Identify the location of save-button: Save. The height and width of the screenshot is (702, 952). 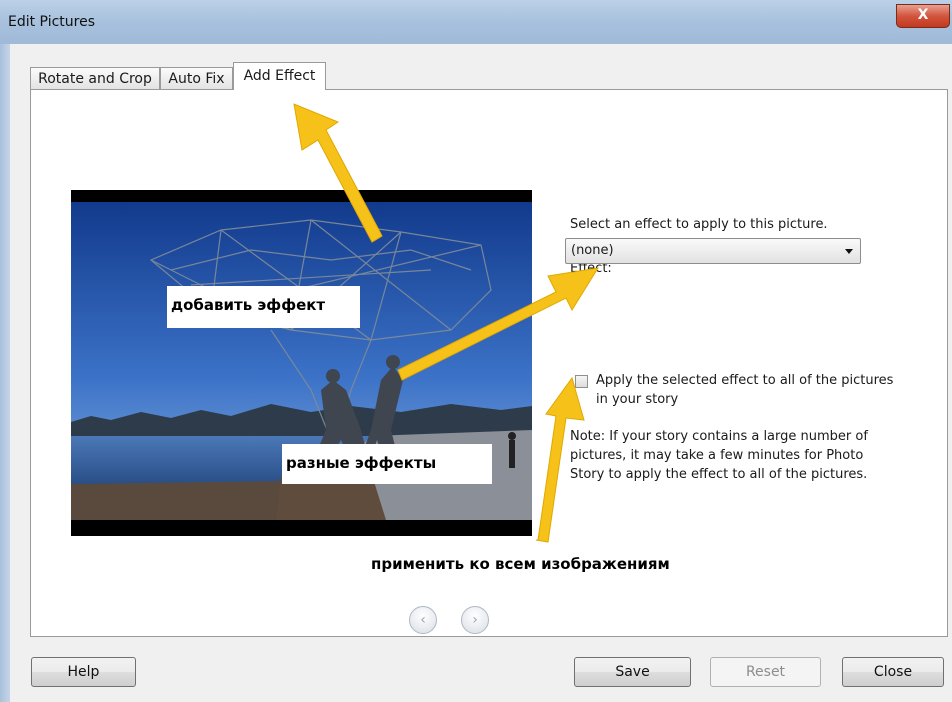
(632, 672).